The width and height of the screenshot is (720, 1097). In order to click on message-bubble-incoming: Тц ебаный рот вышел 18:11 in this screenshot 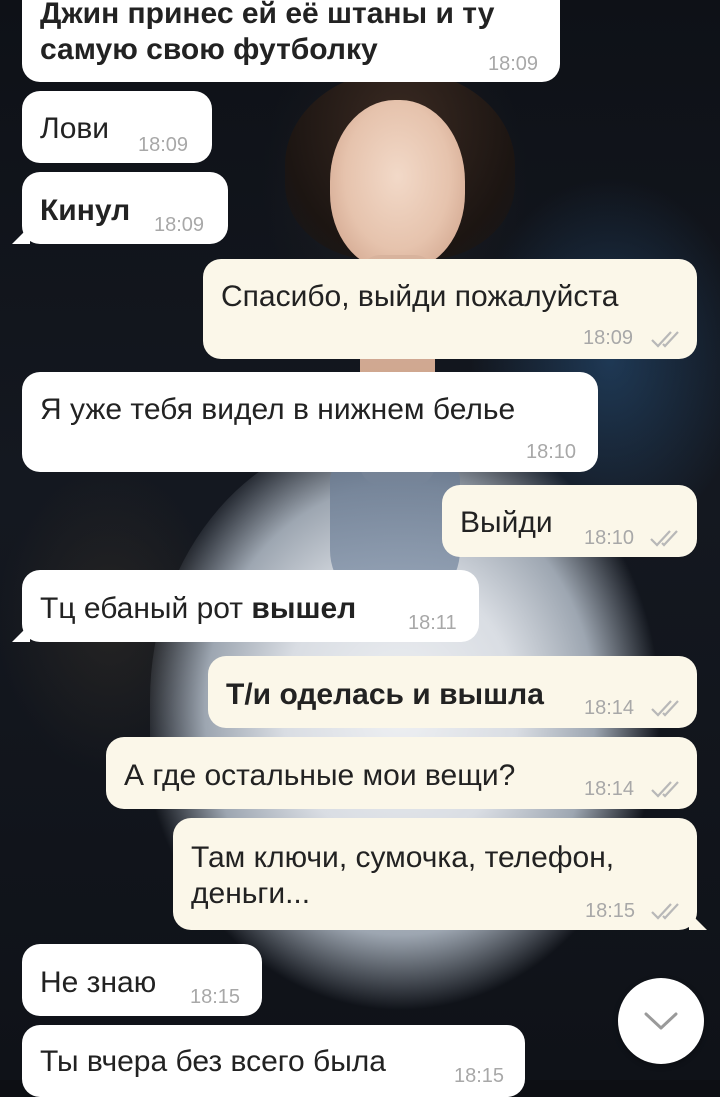, I will do `click(245, 606)`.